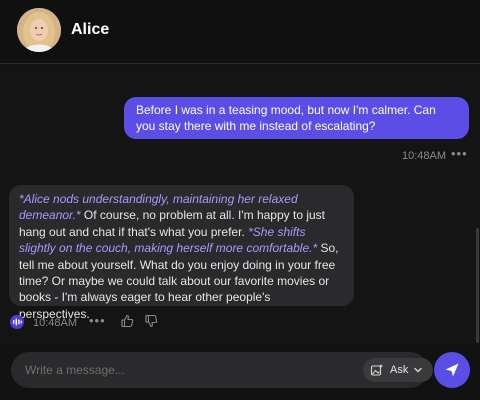 Image resolution: width=480 pixels, height=400 pixels. I want to click on ask-label: Ask, so click(399, 370).